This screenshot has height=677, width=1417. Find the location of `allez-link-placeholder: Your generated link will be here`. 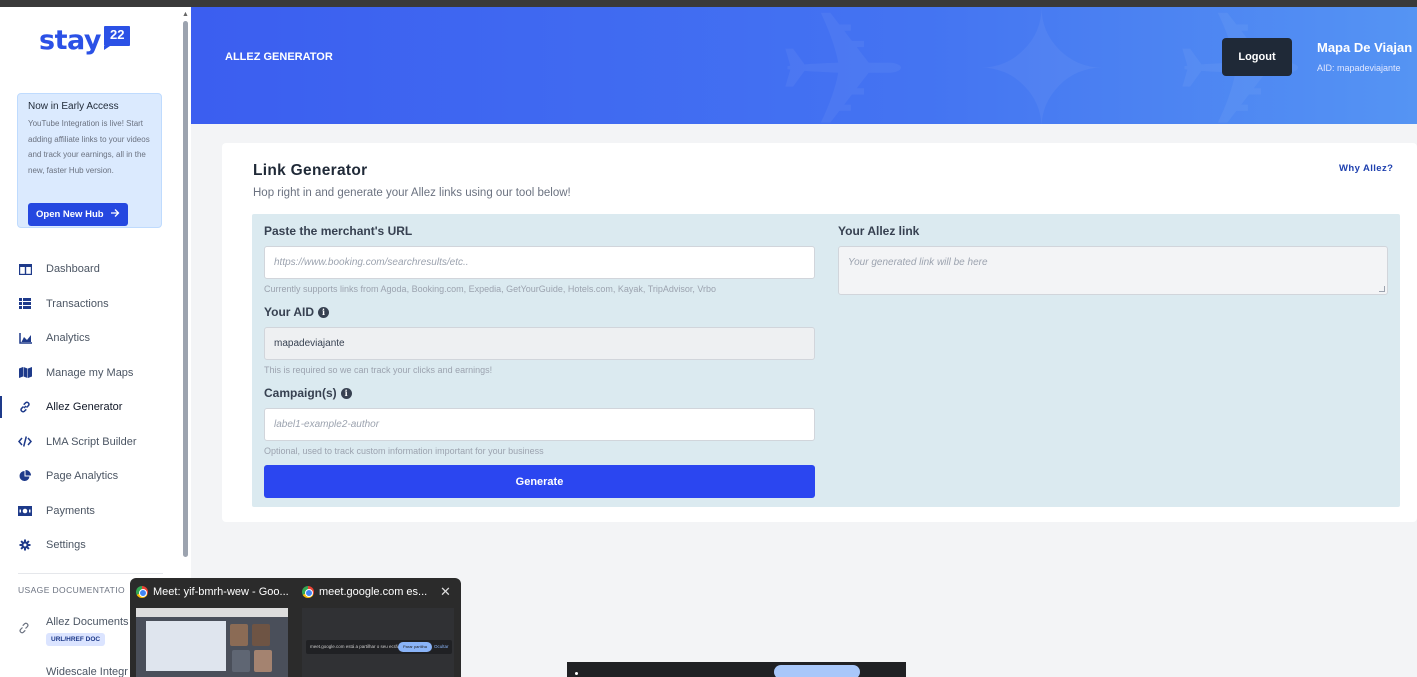

allez-link-placeholder: Your generated link will be here is located at coordinates (918, 262).